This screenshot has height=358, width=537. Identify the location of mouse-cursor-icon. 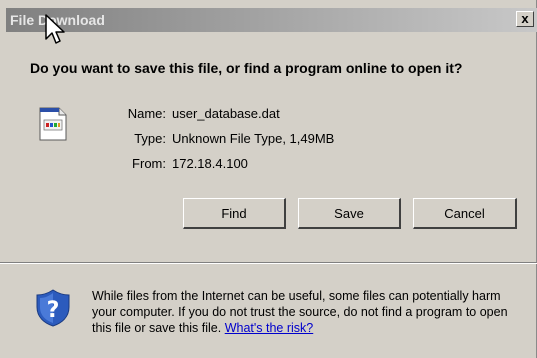
(55, 29).